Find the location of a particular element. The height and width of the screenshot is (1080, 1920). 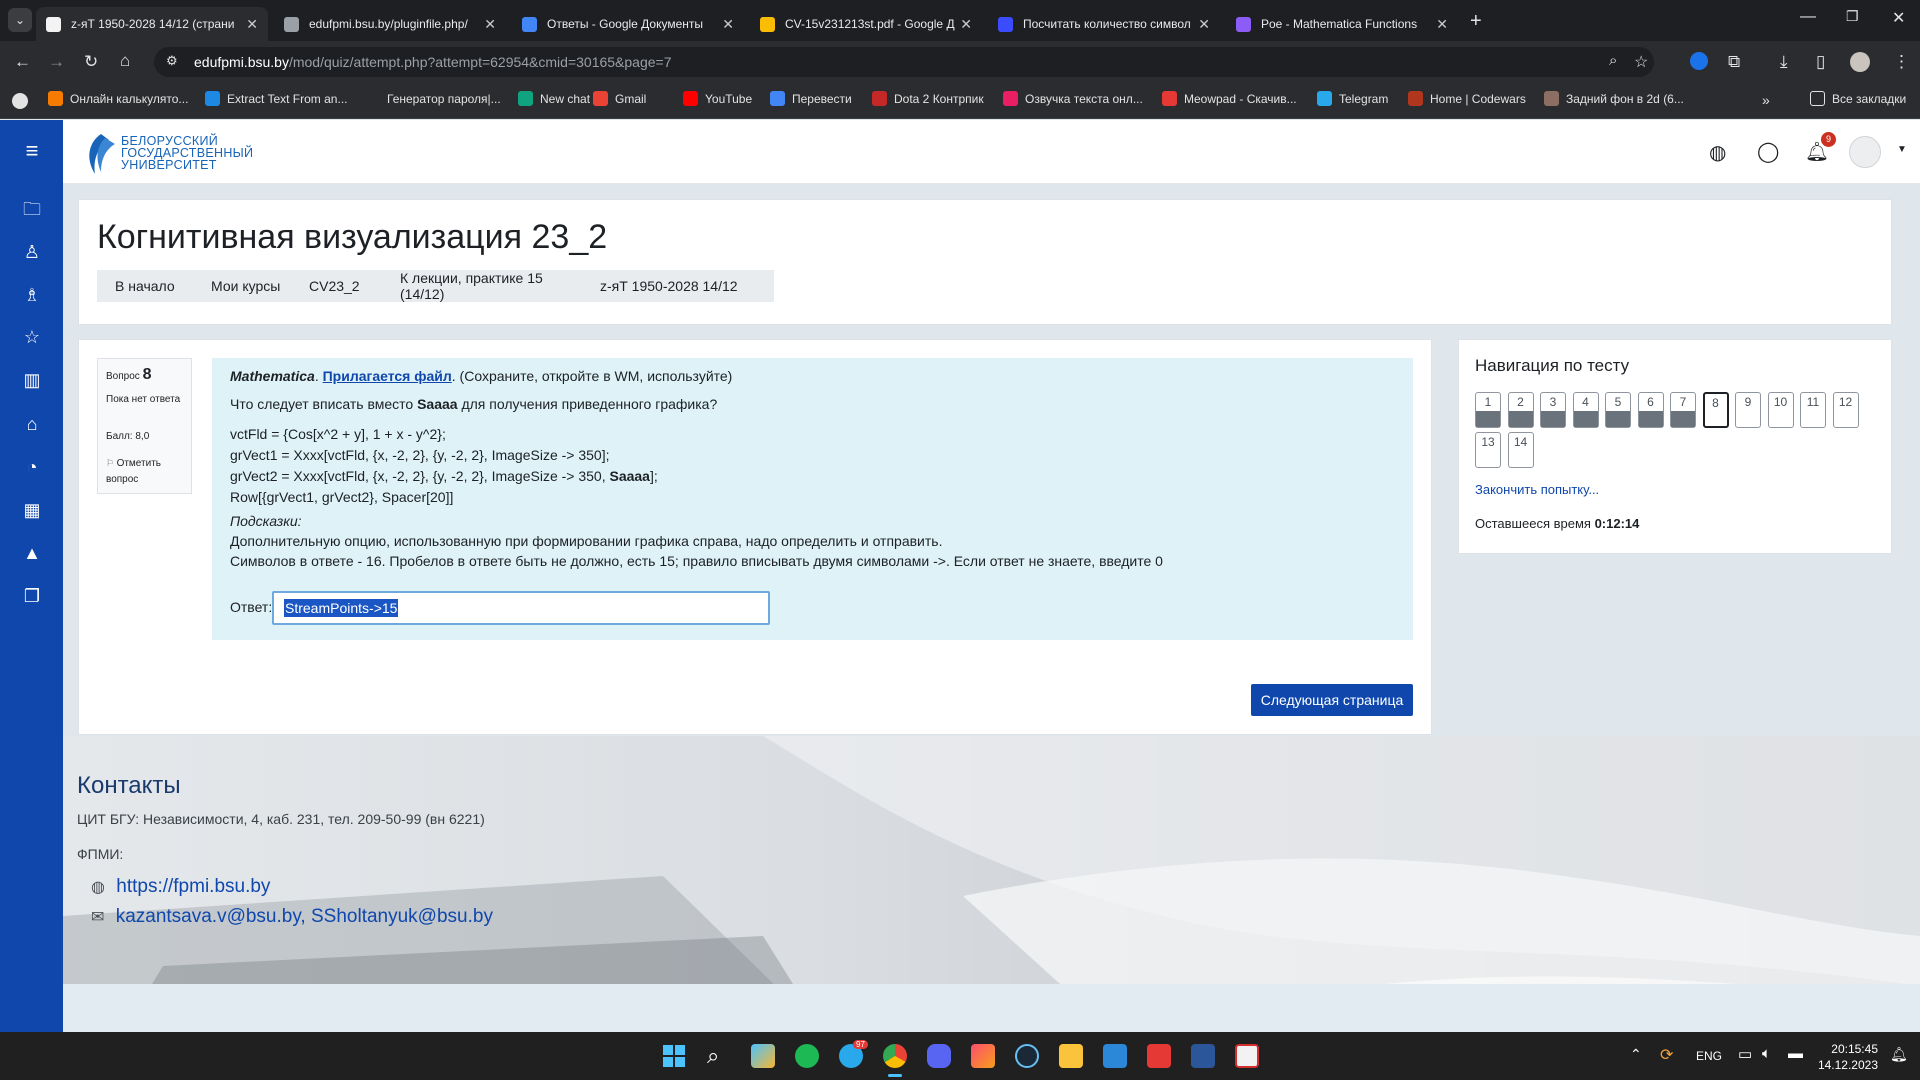

quiz-nav-button: 5 is located at coordinates (1618, 410).